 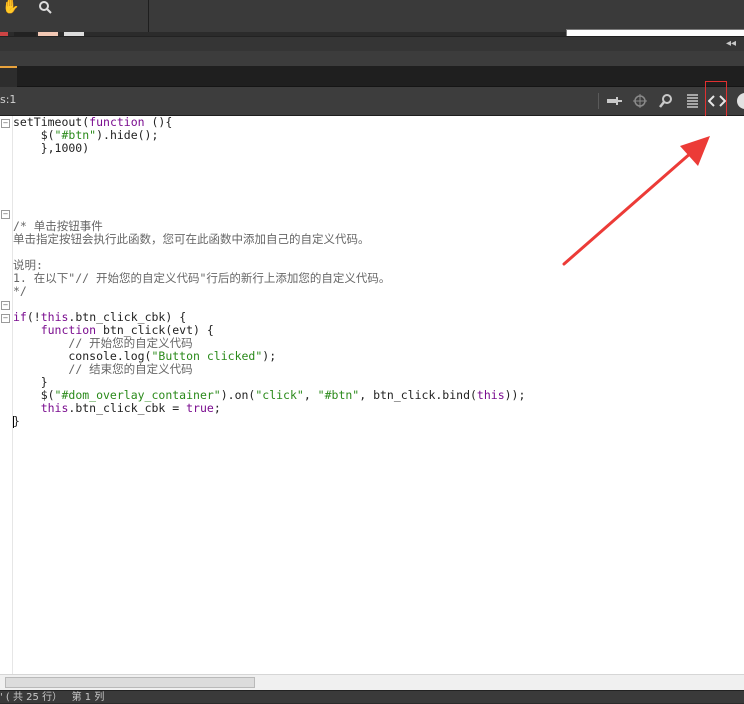 What do you see at coordinates (372, 58) in the screenshot?
I see `panel-separator` at bounding box center [372, 58].